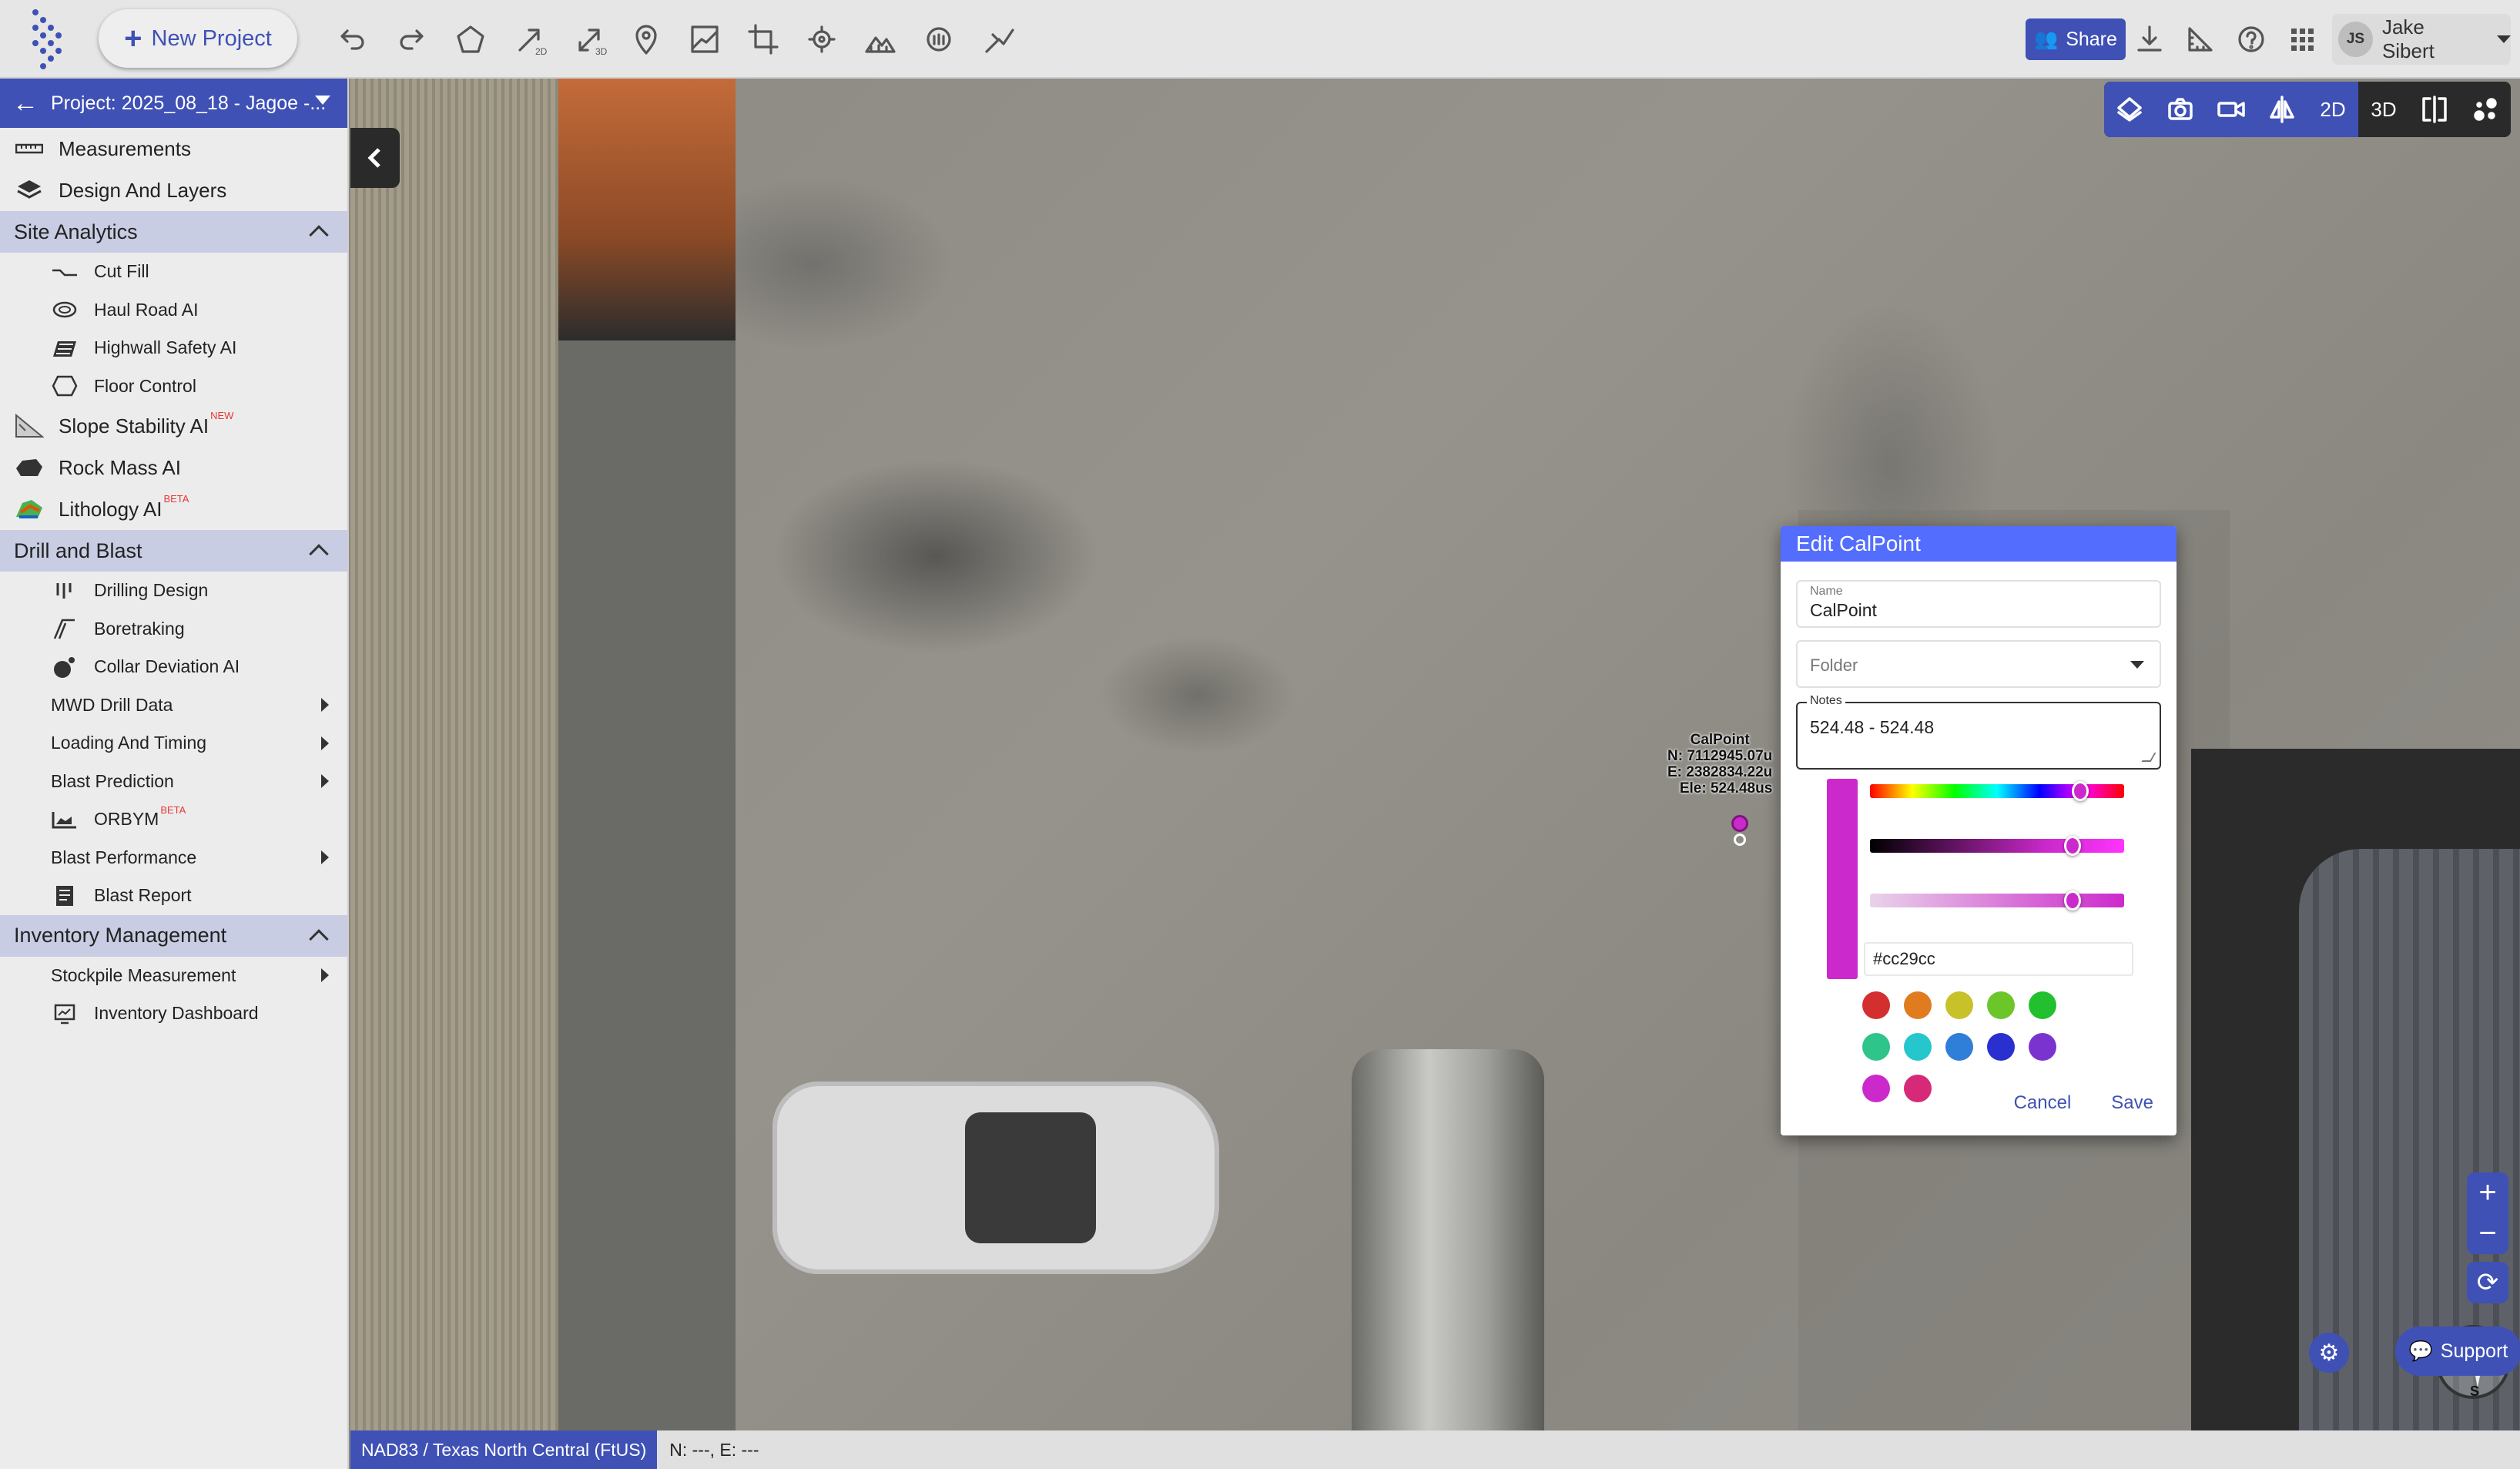  What do you see at coordinates (1998, 959) in the screenshot?
I see `hex-color-input: #cc29cc` at bounding box center [1998, 959].